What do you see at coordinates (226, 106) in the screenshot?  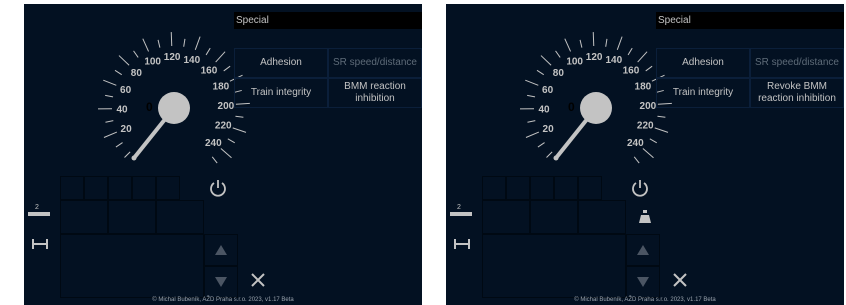 I see `gauge-label: 200` at bounding box center [226, 106].